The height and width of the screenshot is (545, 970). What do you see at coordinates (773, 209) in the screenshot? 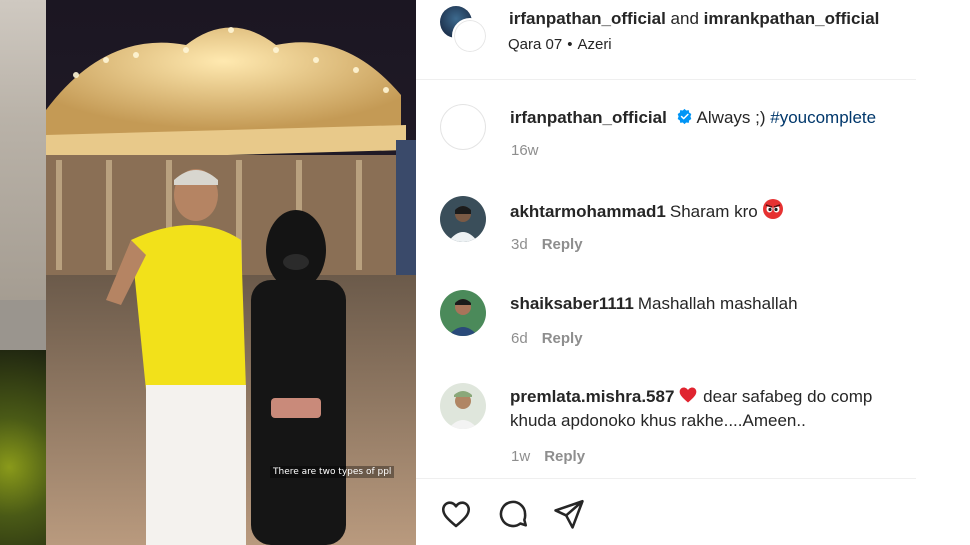
I see `angry-face-emoji-icon` at bounding box center [773, 209].